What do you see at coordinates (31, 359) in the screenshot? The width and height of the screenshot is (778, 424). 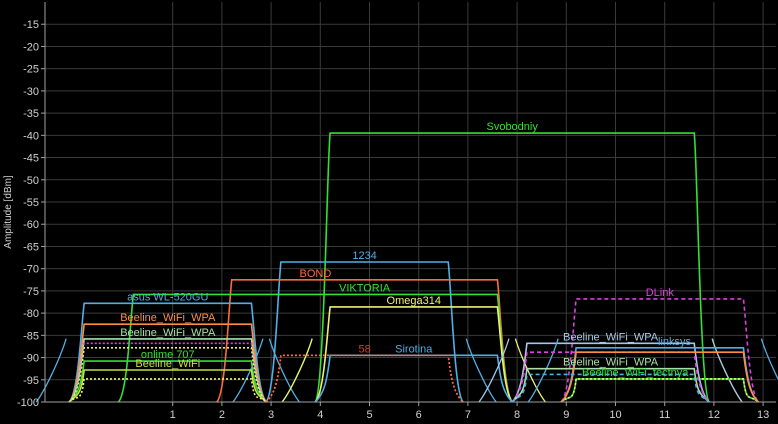 I see `y-tick-label: -90` at bounding box center [31, 359].